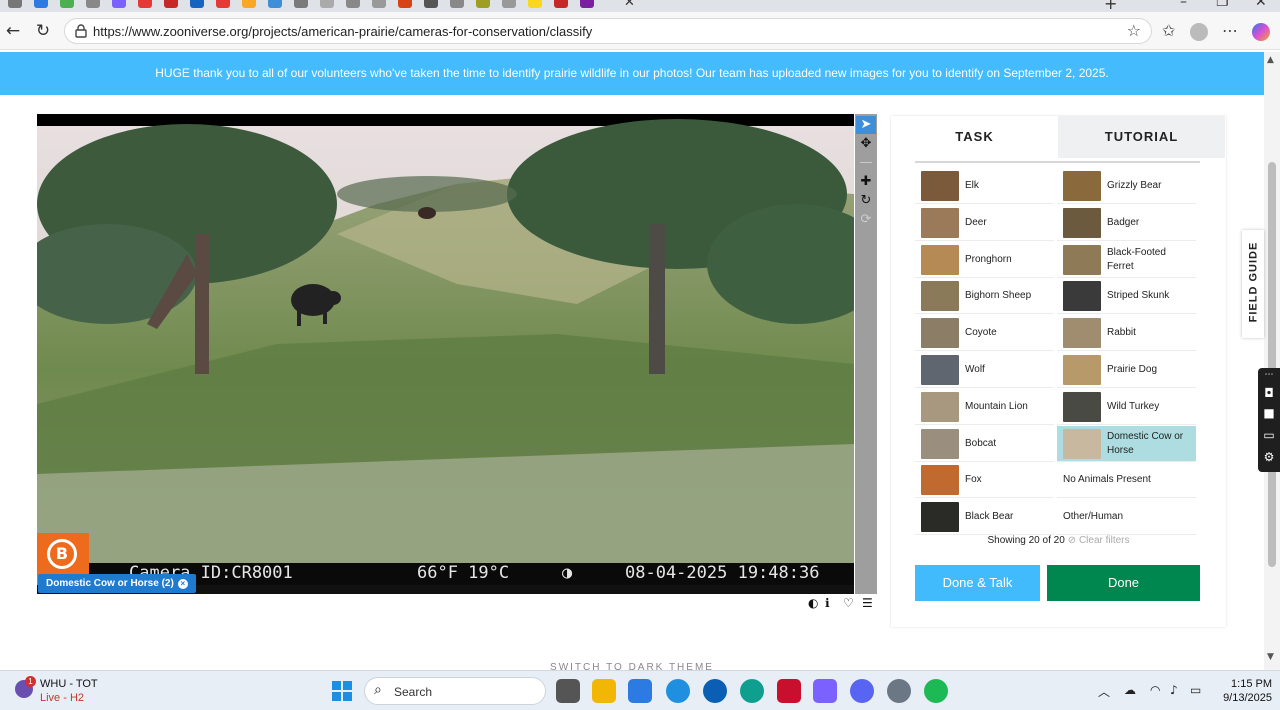 The height and width of the screenshot is (710, 1280). I want to click on windows-start-icon, so click(342, 691).